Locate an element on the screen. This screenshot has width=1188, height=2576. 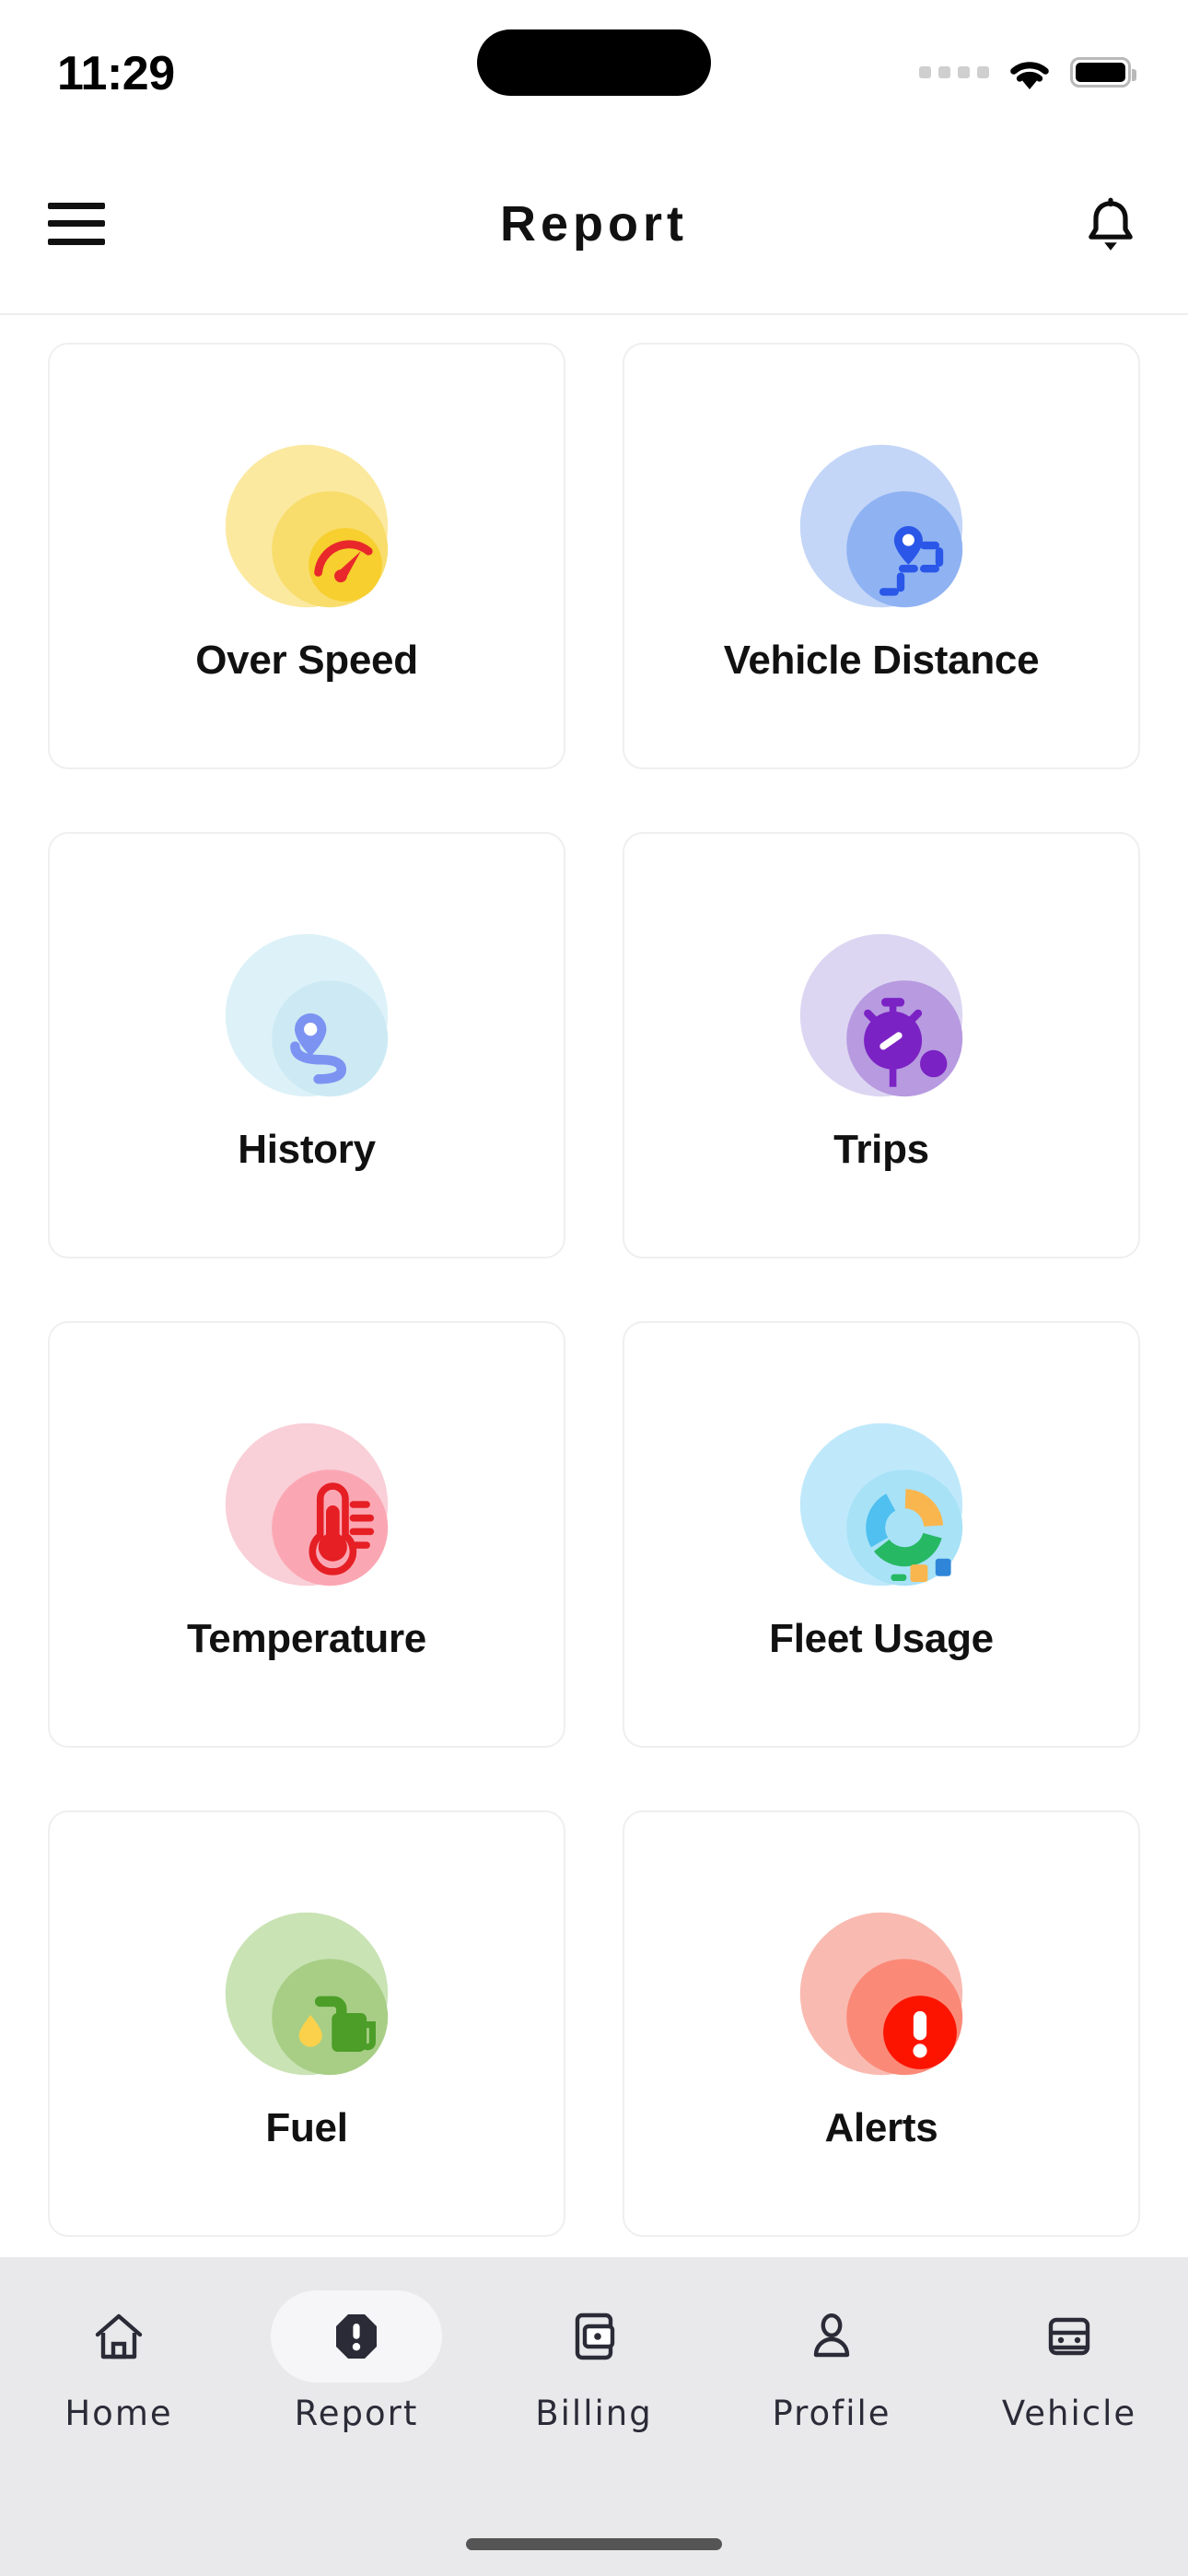
report-card-label: Over Speed is located at coordinates (306, 660).